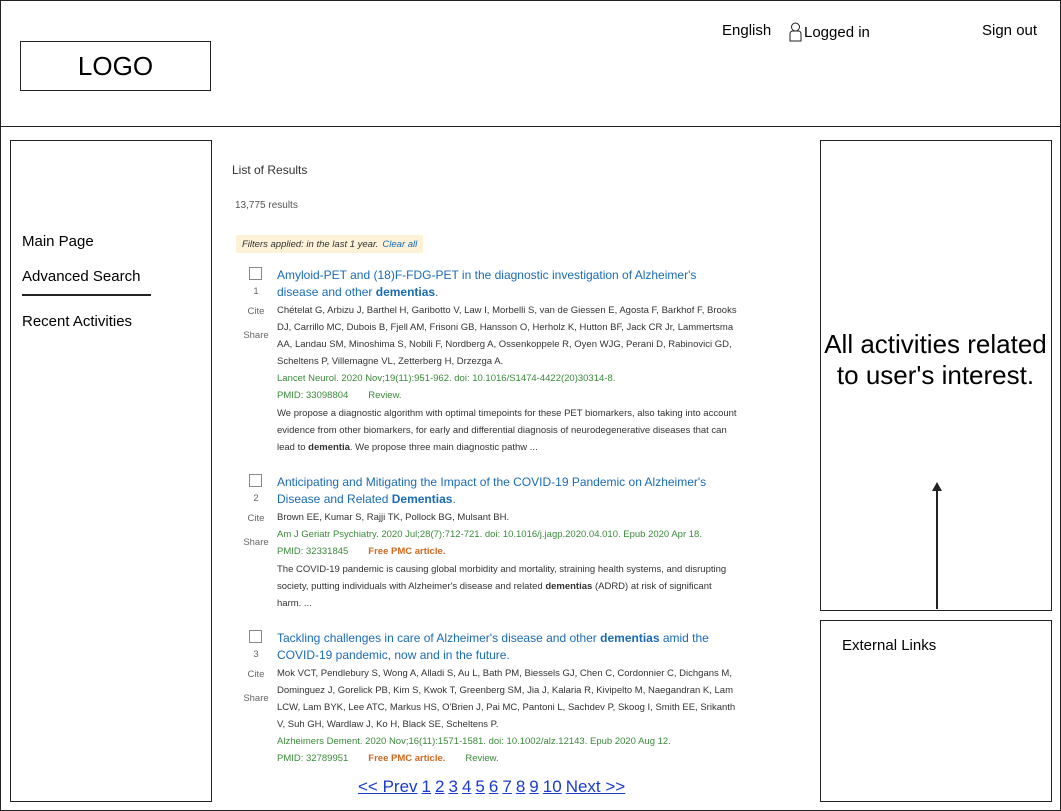 Image resolution: width=1061 pixels, height=811 pixels. I want to click on page-link: 5, so click(479, 787).